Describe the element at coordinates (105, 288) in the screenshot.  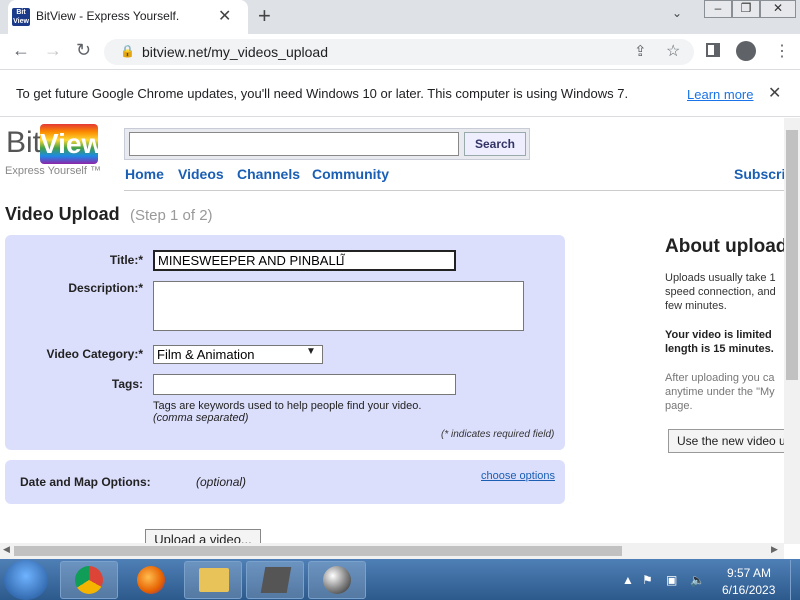
I see `description-label: Description:*` at that location.